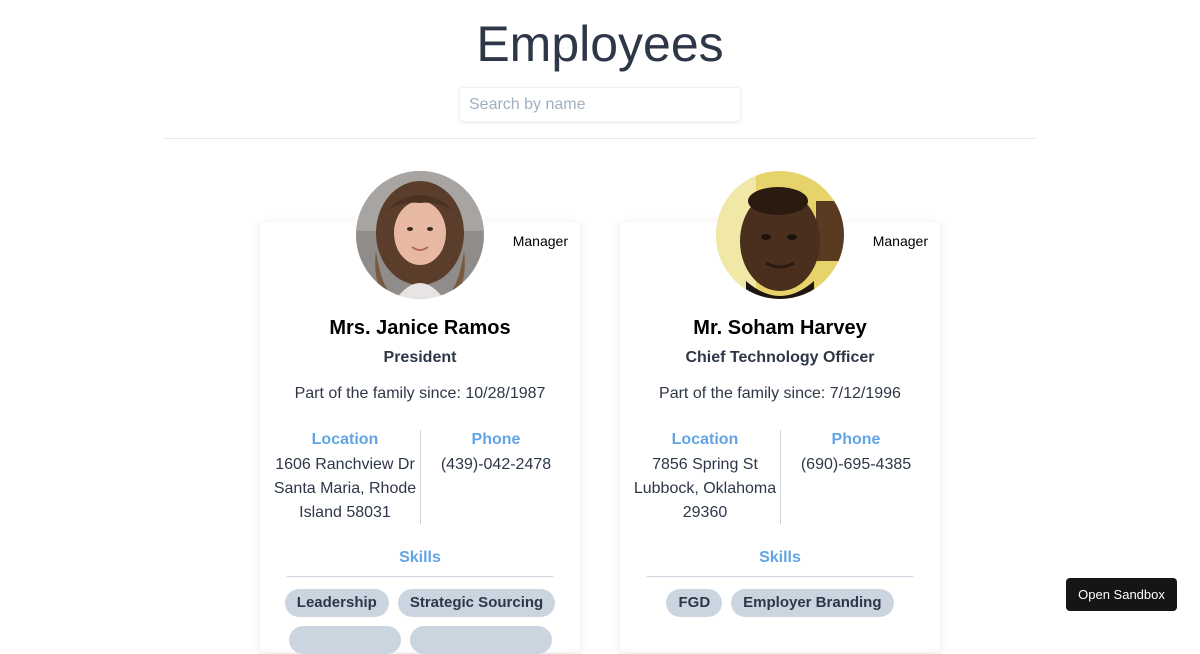 The width and height of the screenshot is (1200, 654). I want to click on employee-job-title: President, so click(420, 357).